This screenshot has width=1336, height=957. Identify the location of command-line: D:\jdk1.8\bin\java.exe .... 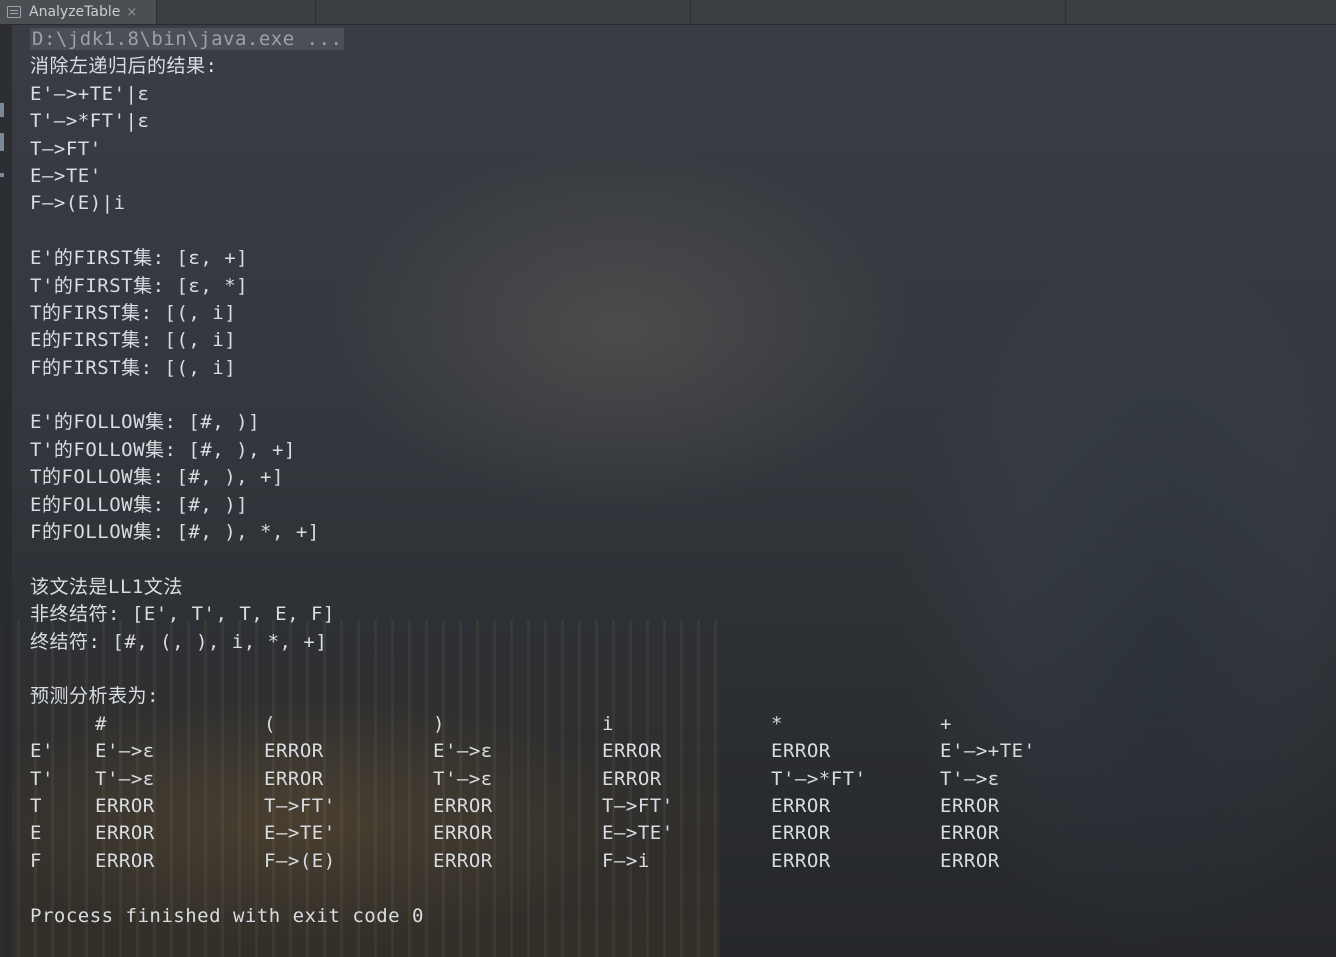
(675, 39).